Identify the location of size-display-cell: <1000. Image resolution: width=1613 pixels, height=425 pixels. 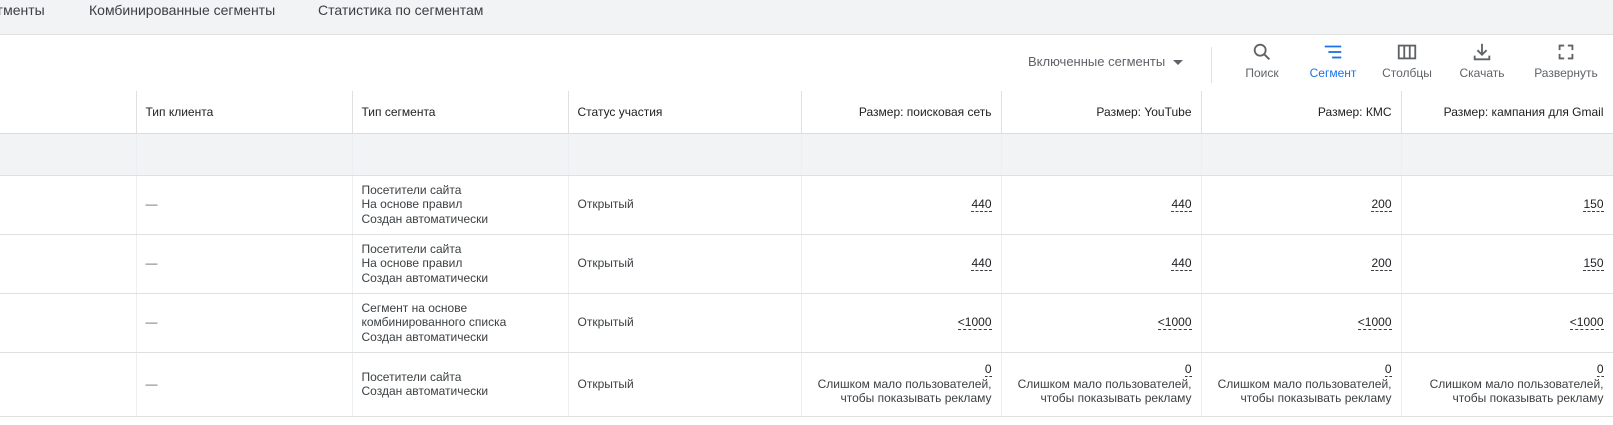
(1301, 323).